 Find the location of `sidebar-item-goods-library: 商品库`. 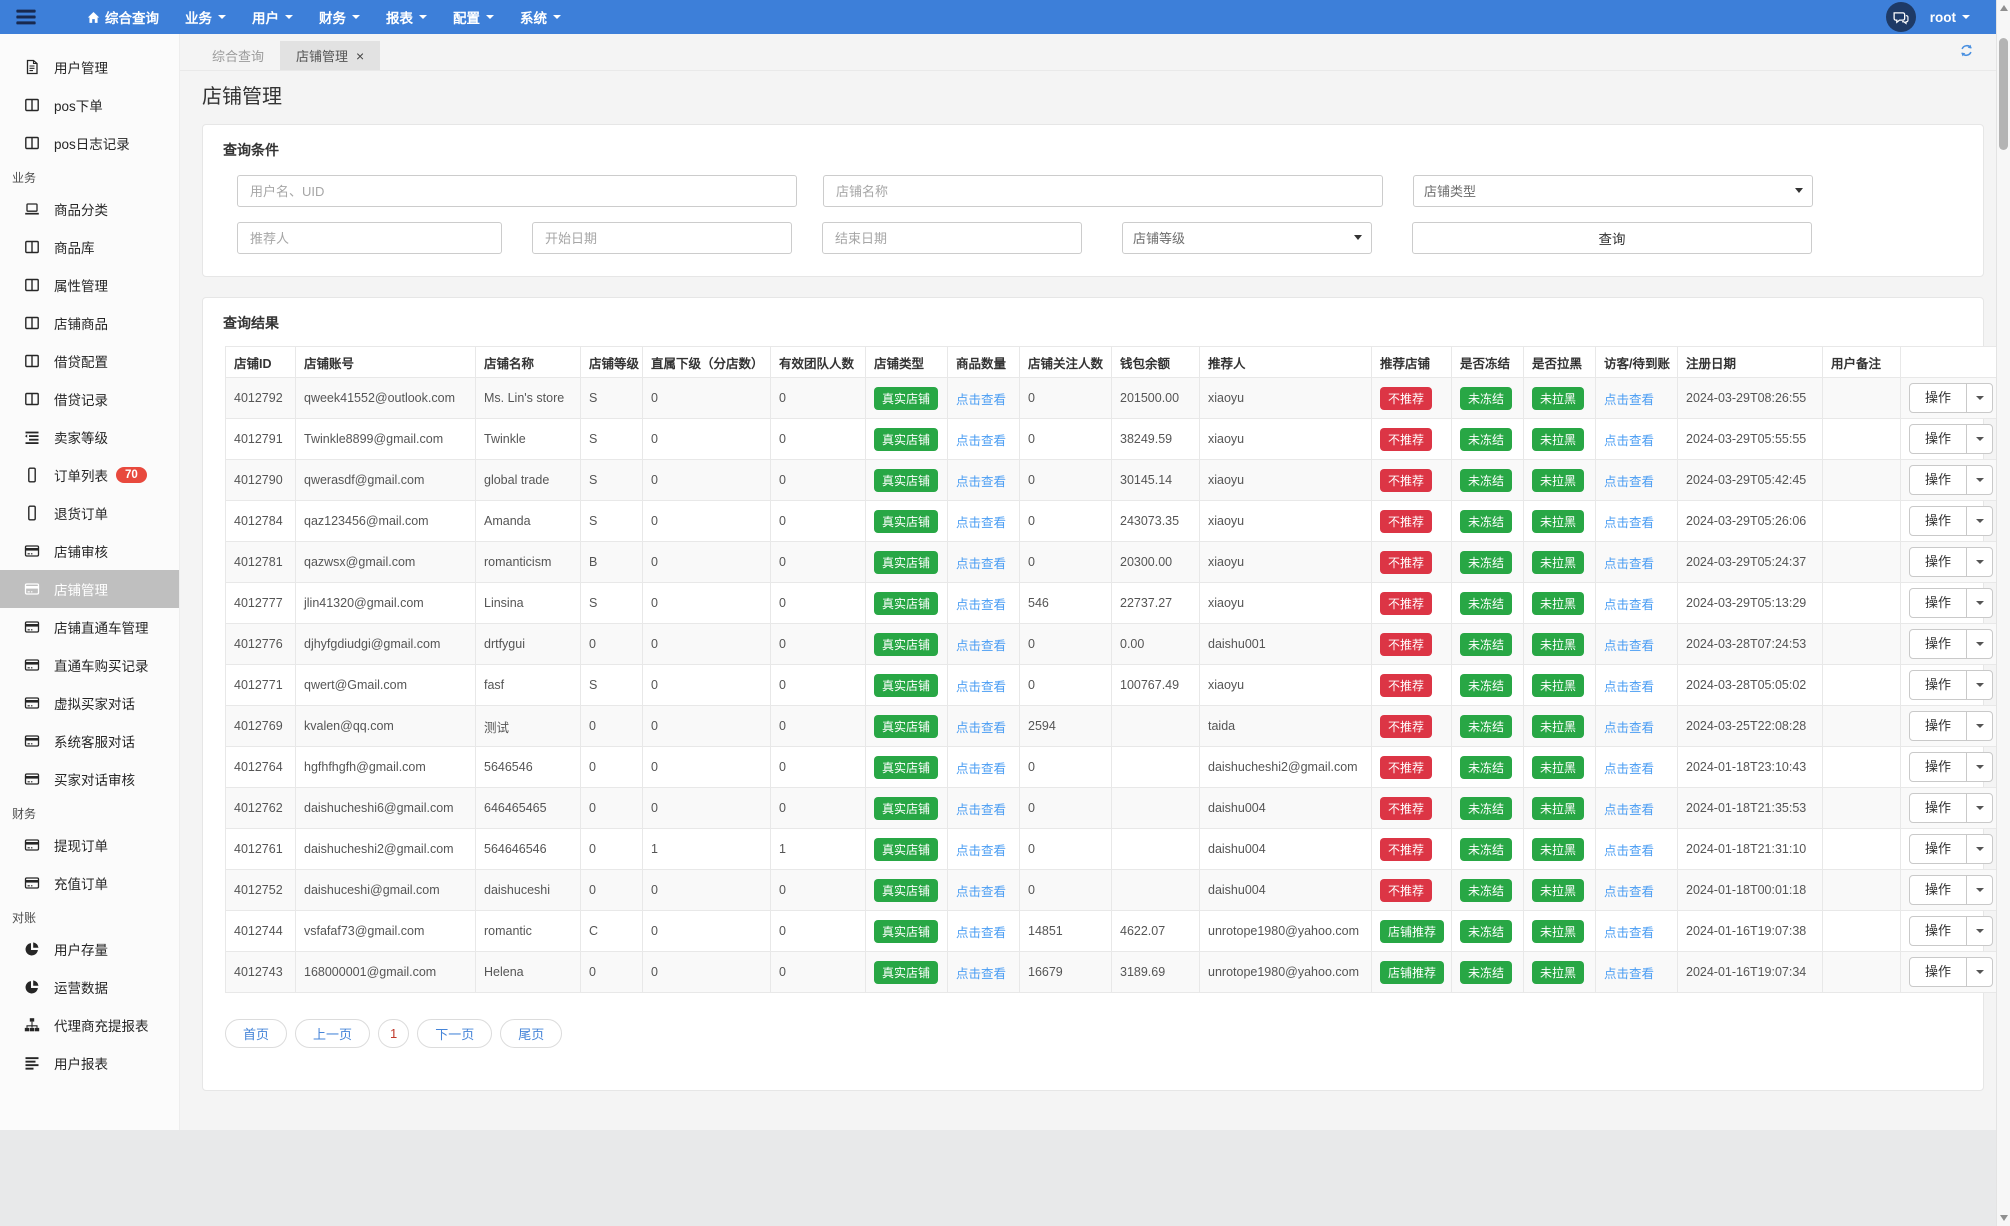

sidebar-item-goods-library: 商品库 is located at coordinates (89, 247).